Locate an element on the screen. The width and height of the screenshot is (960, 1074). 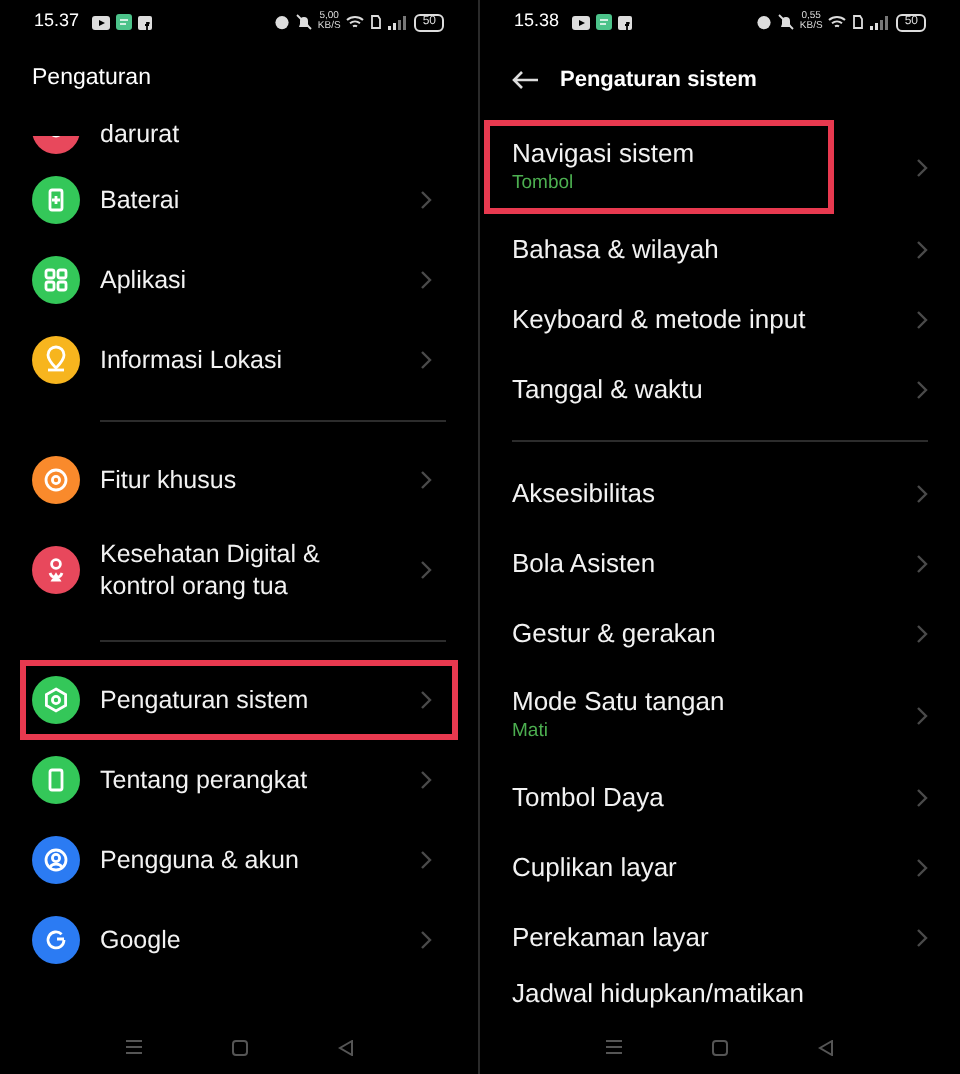
settings-item: Mode Satu tangan Mati is located at coordinates (720, 715).